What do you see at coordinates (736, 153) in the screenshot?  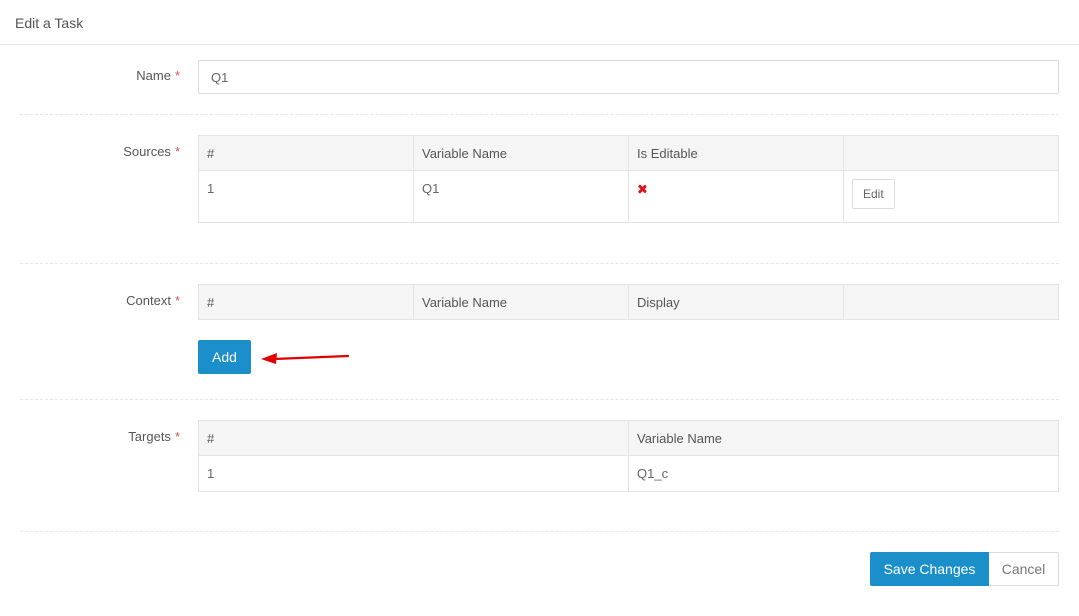 I see `column-header-is-editable: Is Editable` at bounding box center [736, 153].